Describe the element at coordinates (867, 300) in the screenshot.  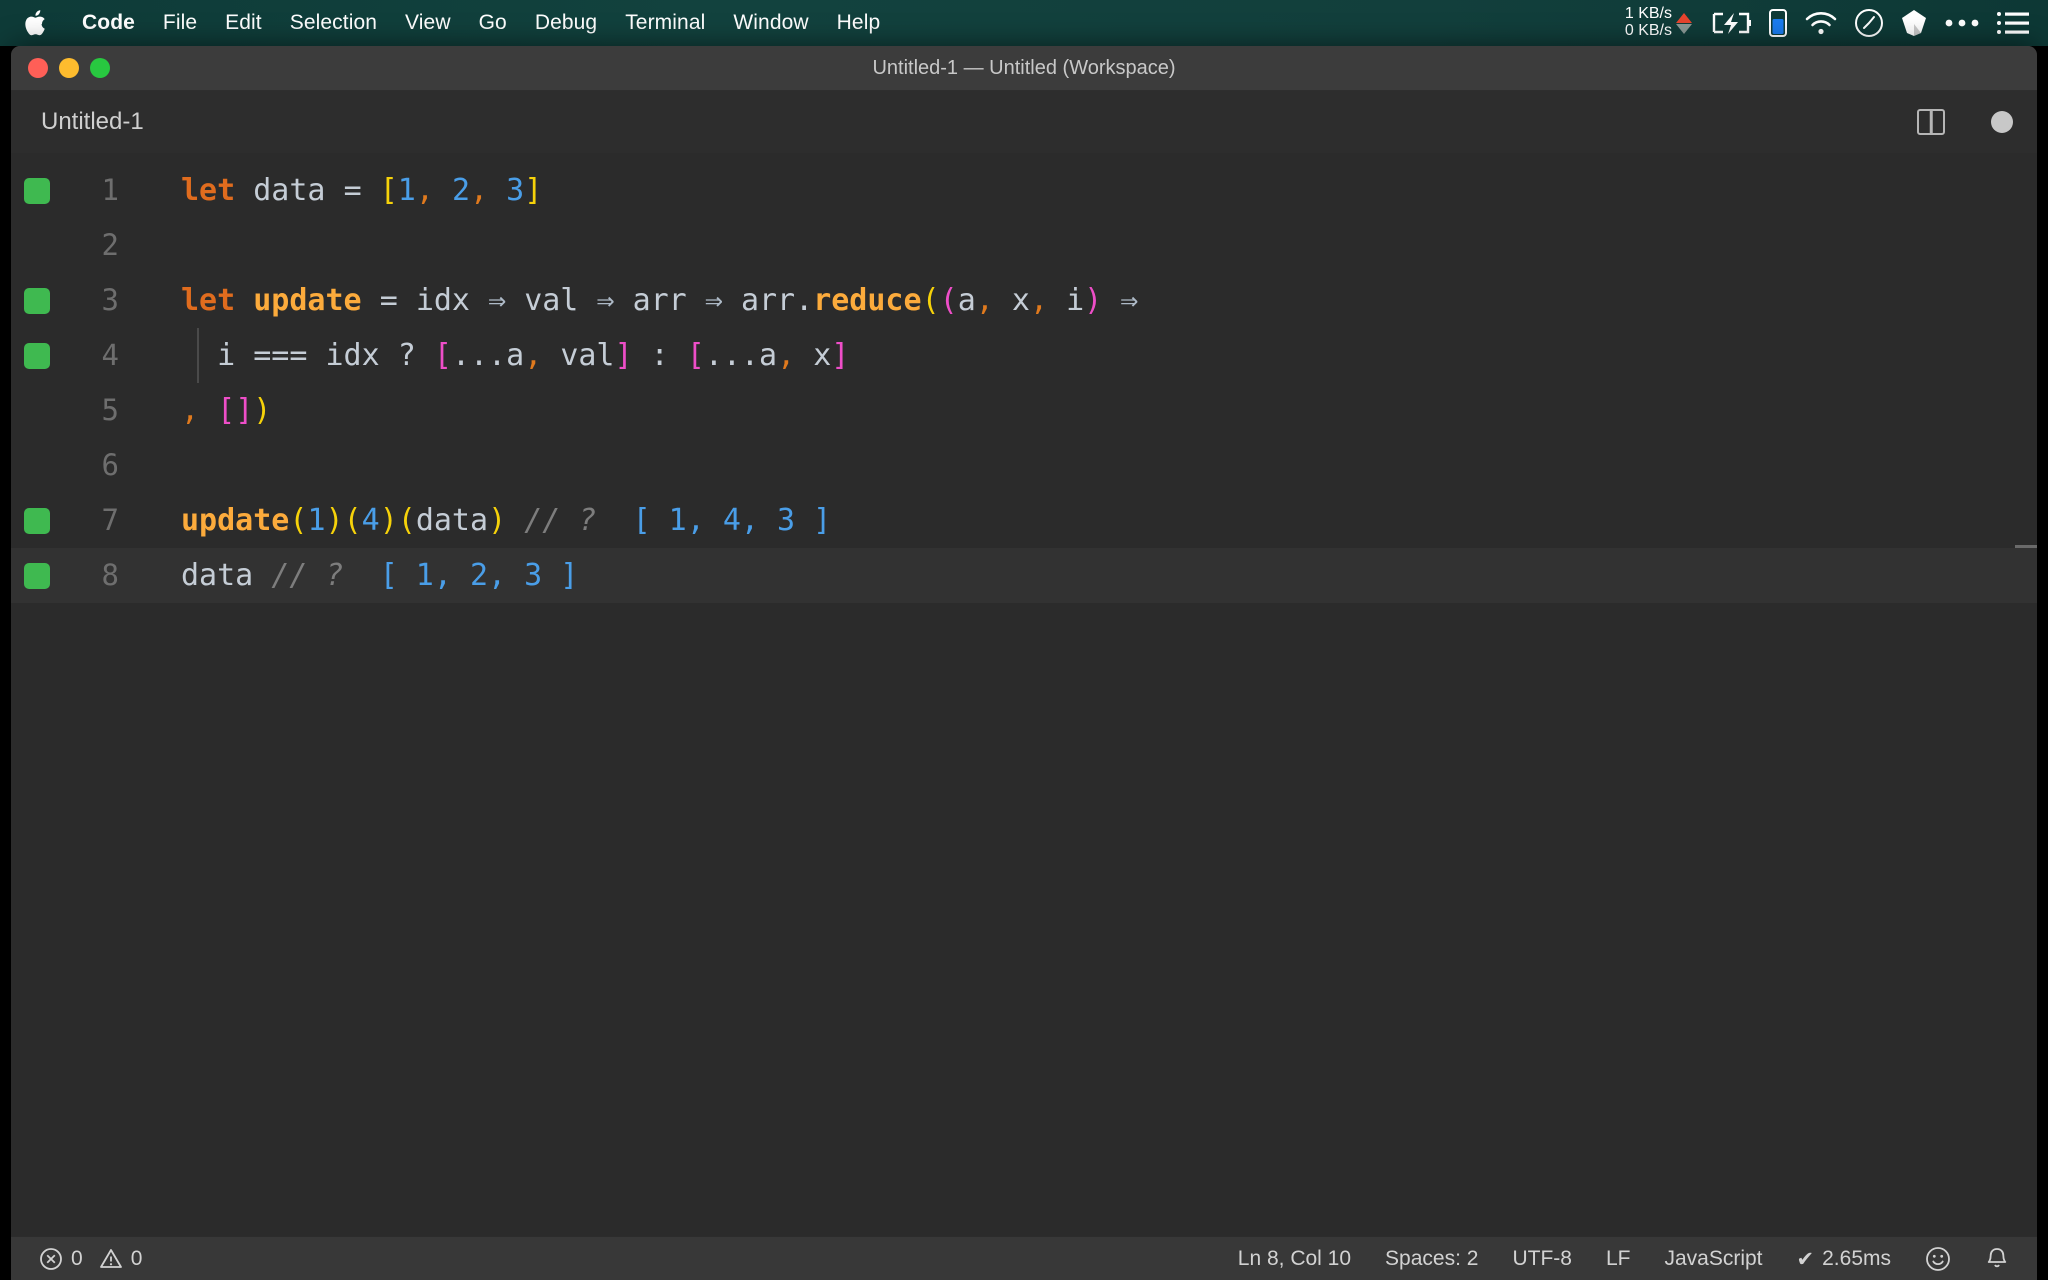
I see `token-method-name: reduce` at that location.